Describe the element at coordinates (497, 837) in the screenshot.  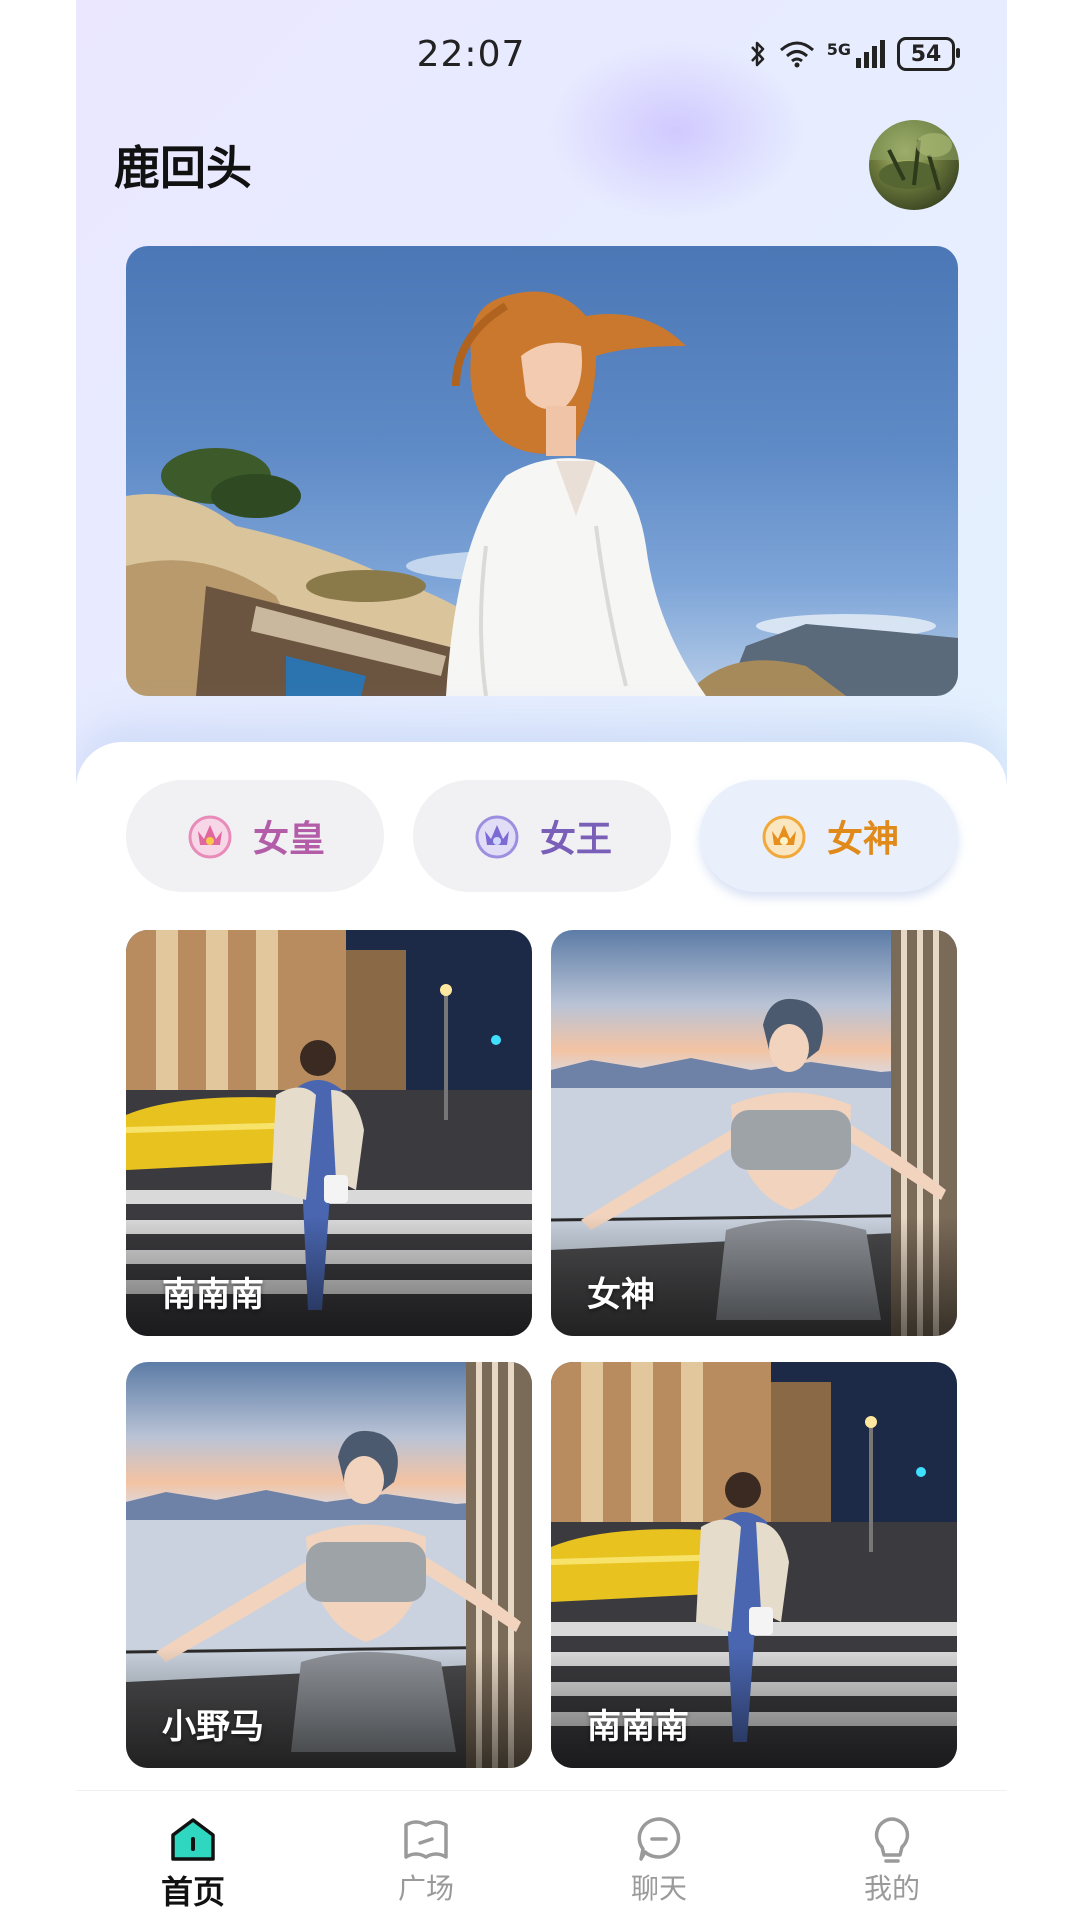
I see `queen-badge-icon` at that location.